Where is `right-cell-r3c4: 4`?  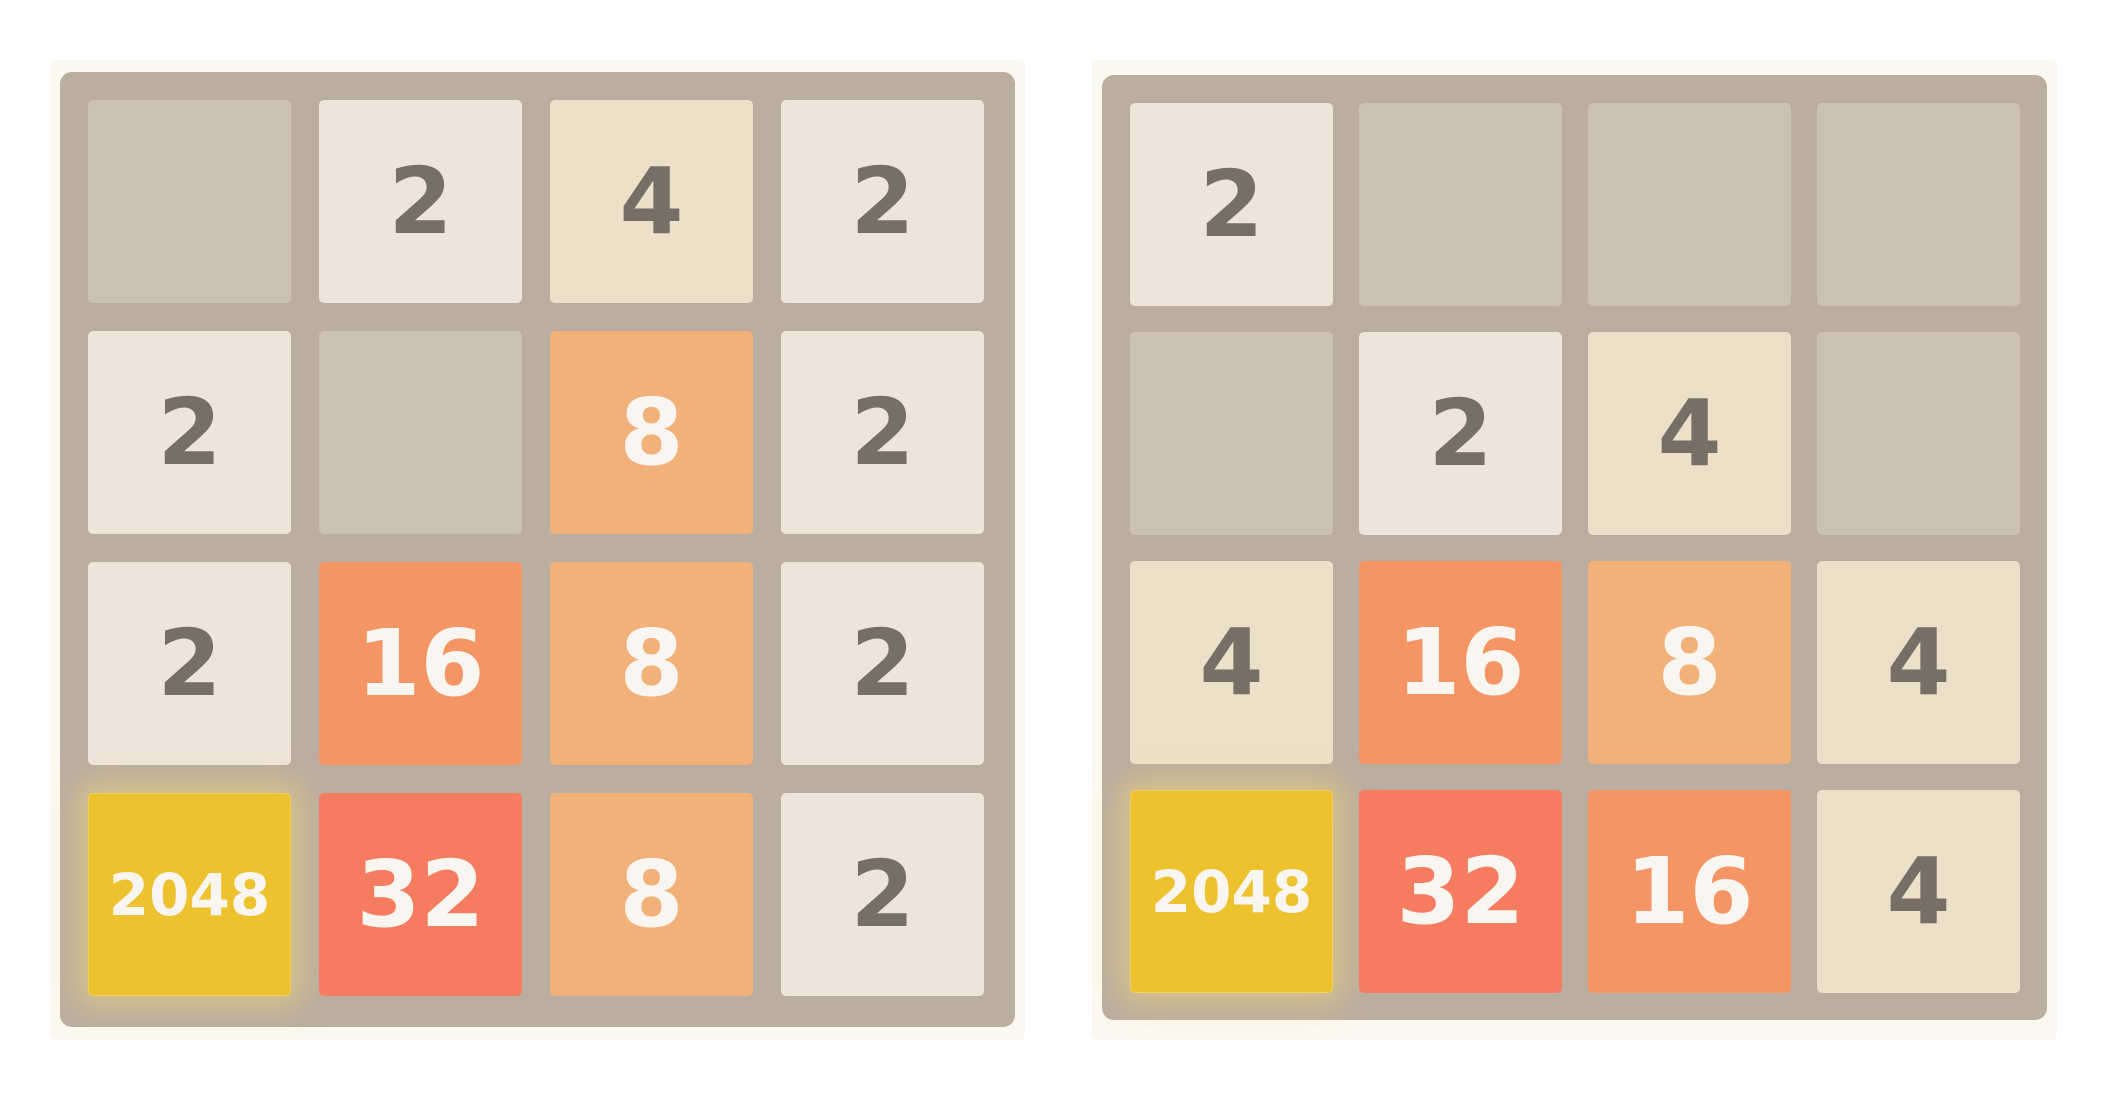 right-cell-r3c4: 4 is located at coordinates (1918, 662).